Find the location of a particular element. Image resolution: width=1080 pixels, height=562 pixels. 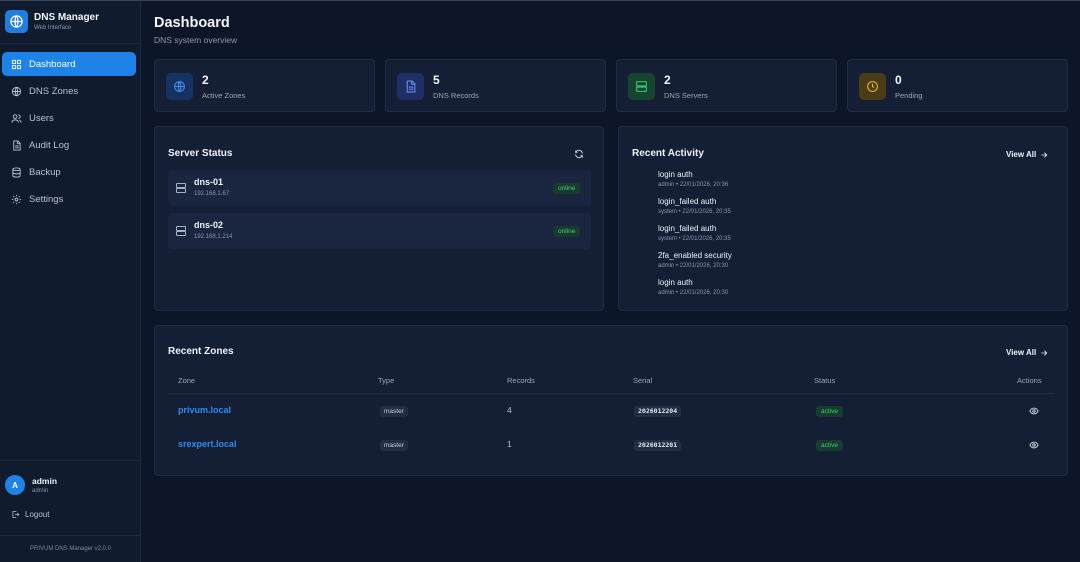

gear-icon is located at coordinates (16, 199).